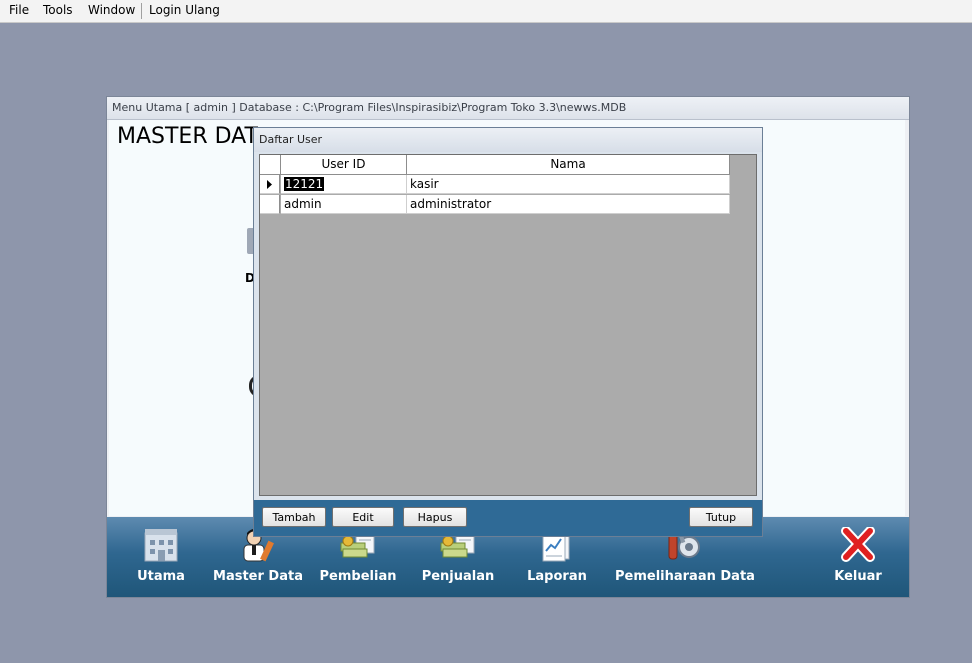 The image size is (972, 663). What do you see at coordinates (344, 204) in the screenshot?
I see `table-cell-user-id: admin` at bounding box center [344, 204].